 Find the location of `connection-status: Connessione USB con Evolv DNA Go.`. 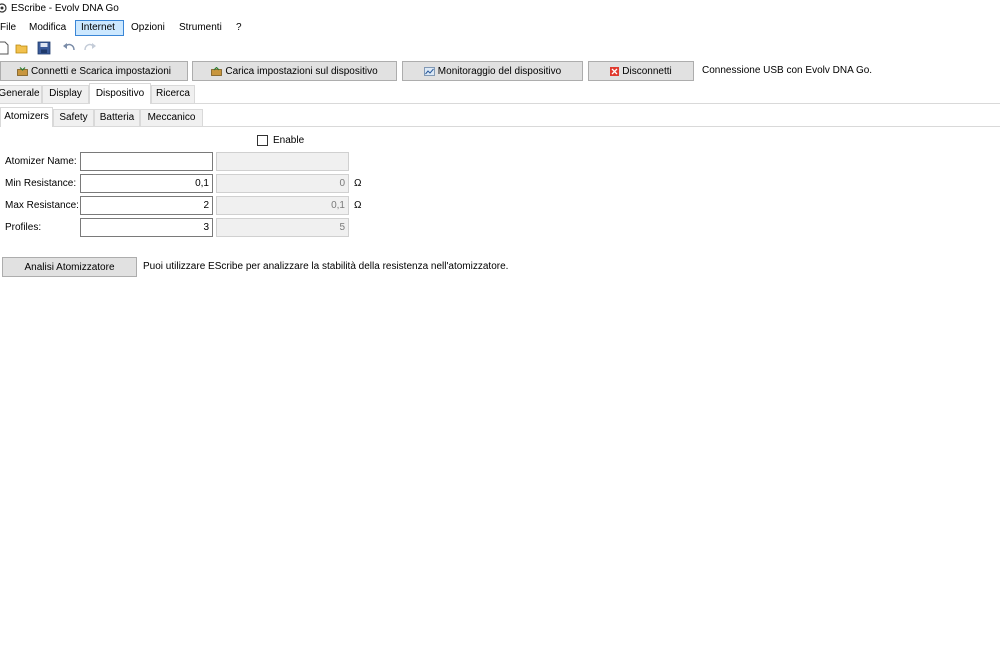

connection-status: Connessione USB con Evolv DNA Go. is located at coordinates (787, 70).